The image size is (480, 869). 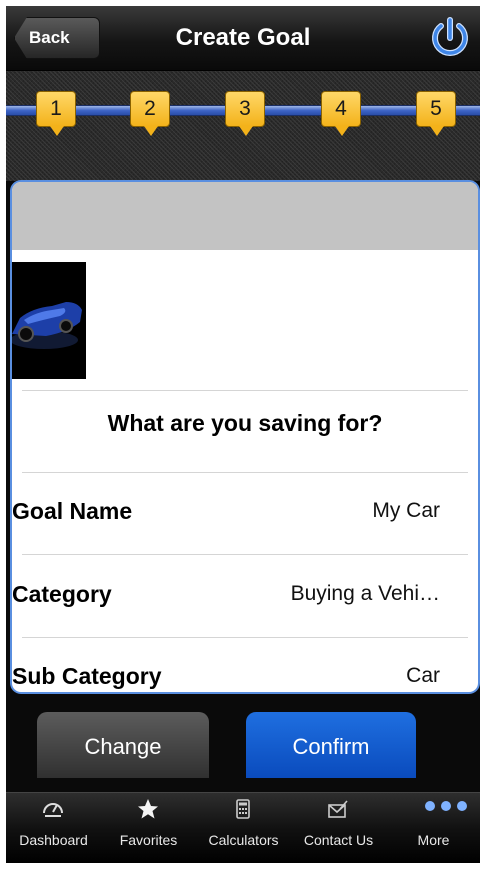 What do you see at coordinates (49, 320) in the screenshot?
I see `car-image` at bounding box center [49, 320].